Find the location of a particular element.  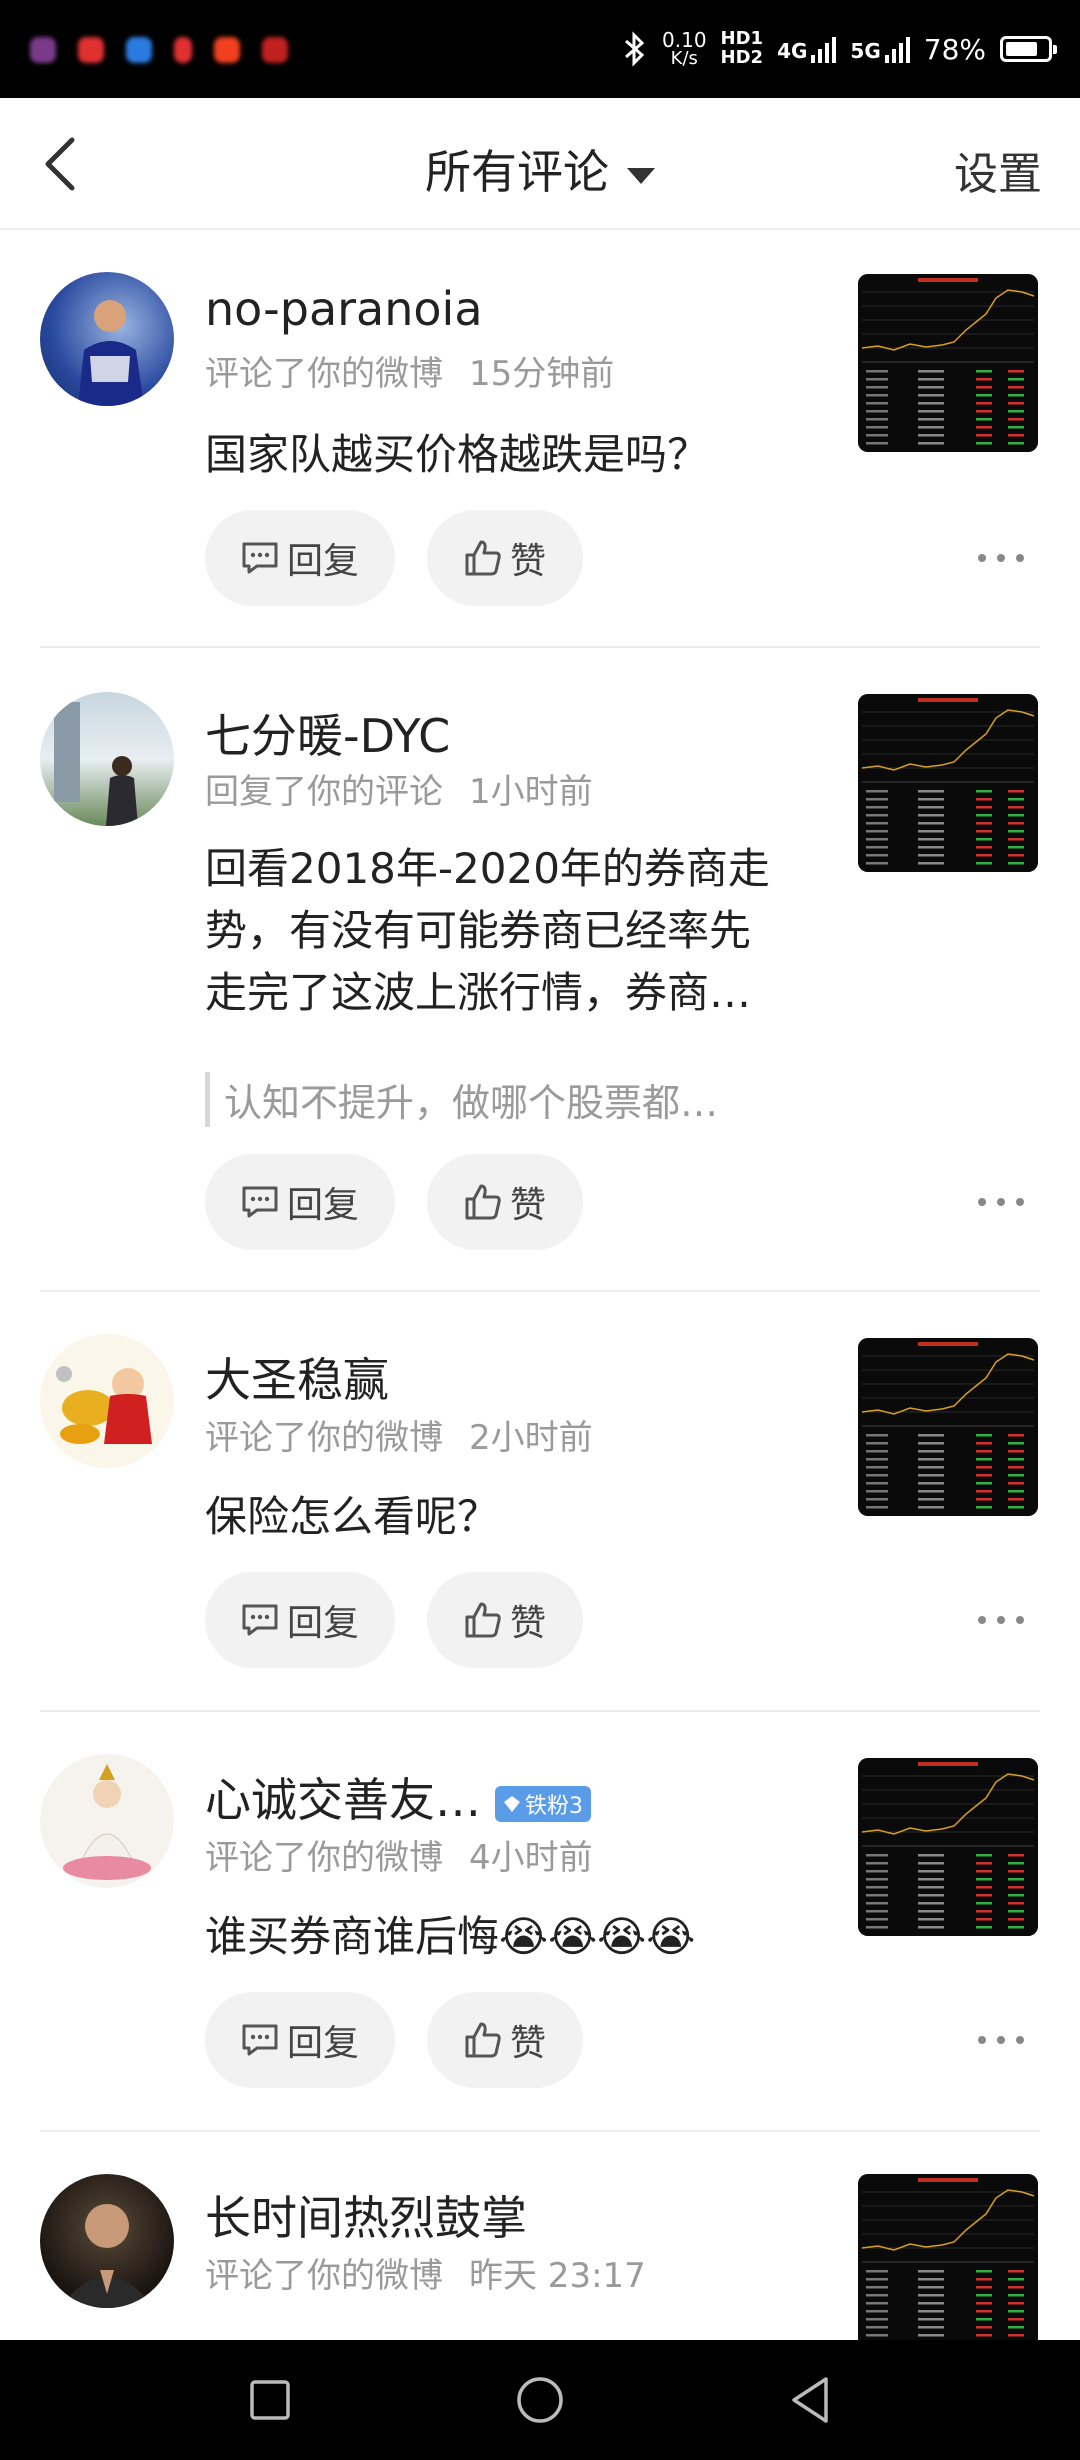

comment-time: 15分钟前 is located at coordinates (542, 374).